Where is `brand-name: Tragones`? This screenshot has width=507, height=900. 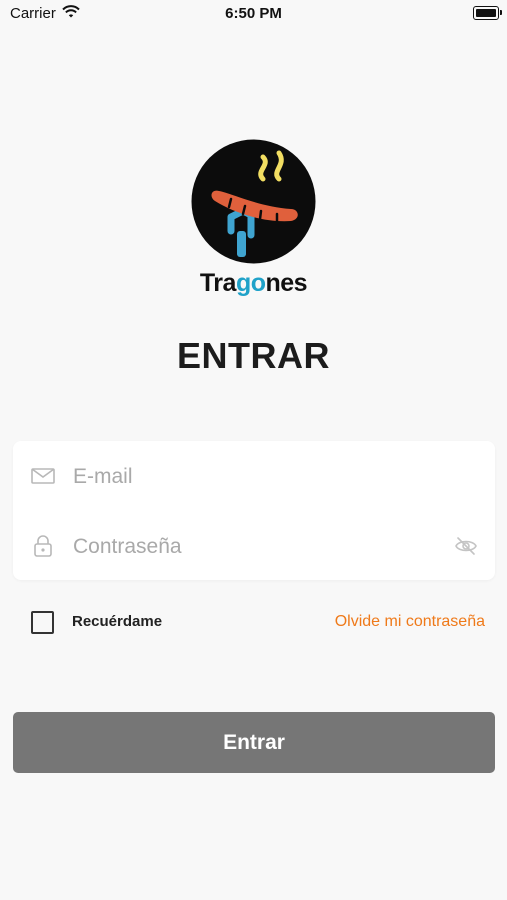 brand-name: Tragones is located at coordinates (253, 283).